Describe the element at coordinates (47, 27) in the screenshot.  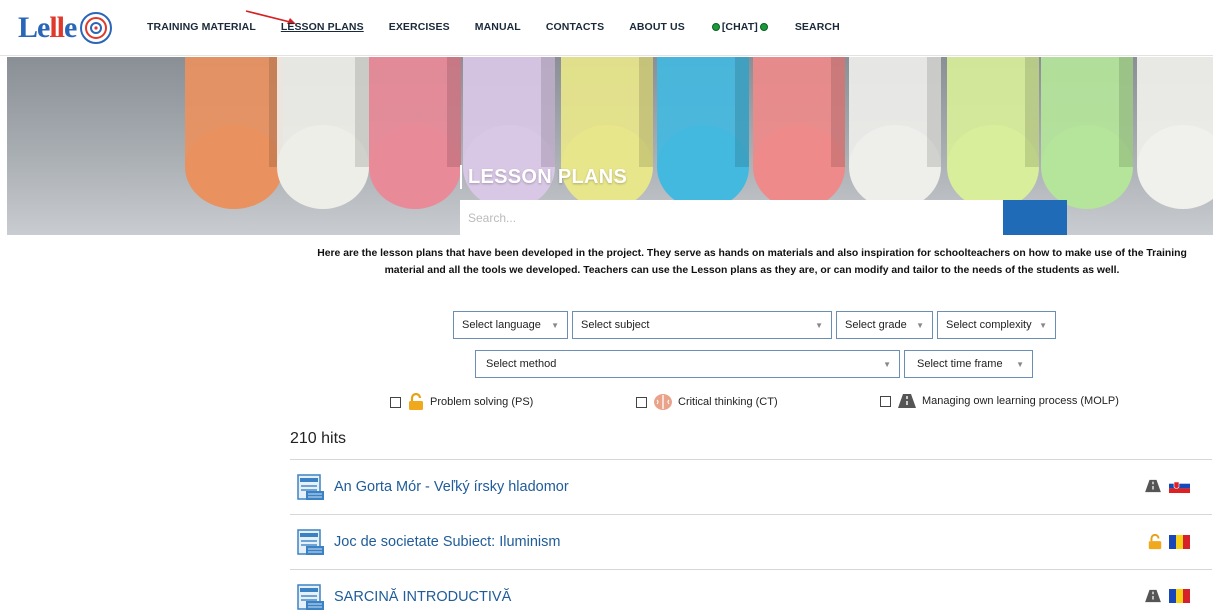
I see `logo-wordmark: Lelle` at that location.